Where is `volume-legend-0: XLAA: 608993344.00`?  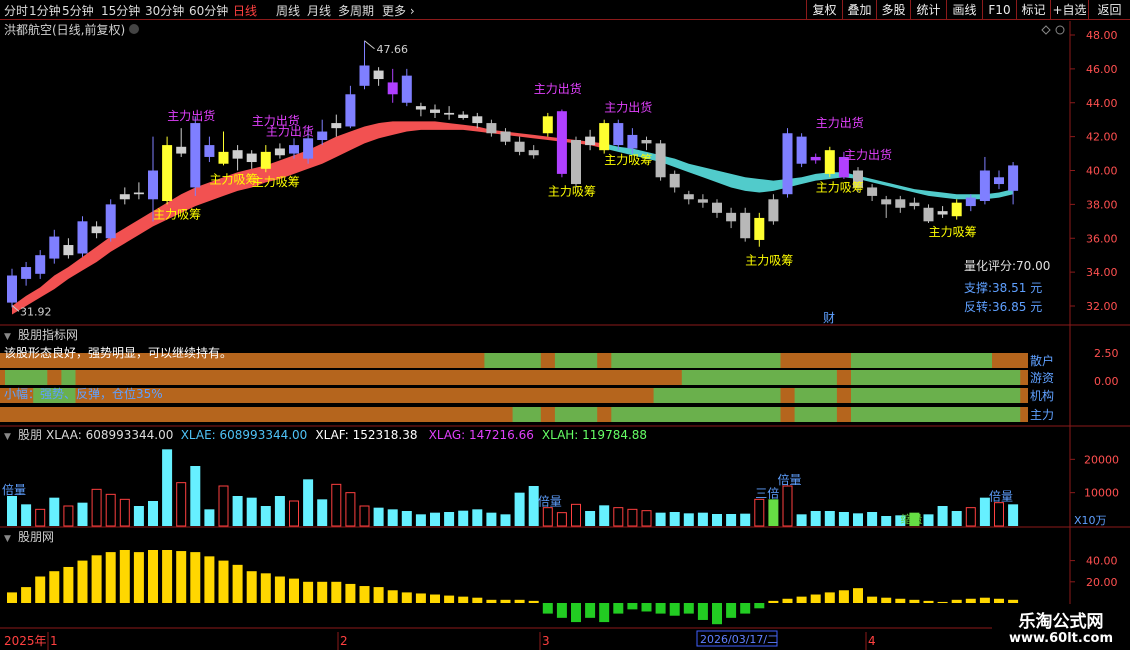 volume-legend-0: XLAA: 608993344.00 is located at coordinates (109, 435).